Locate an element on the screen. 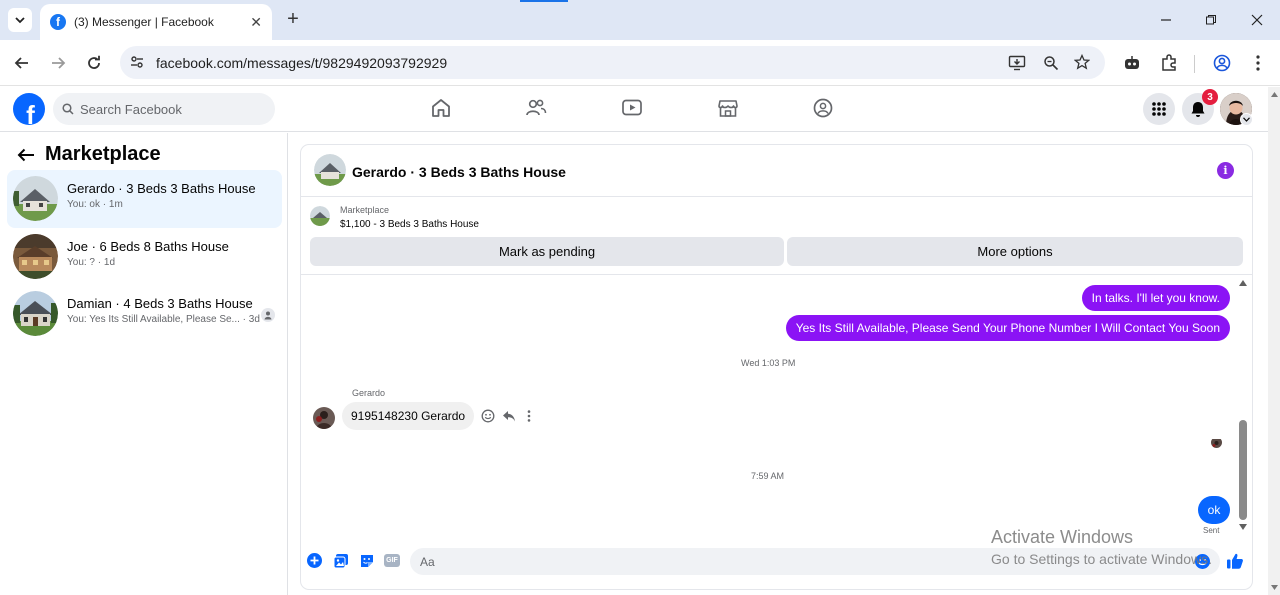  listing-small-thumbnail is located at coordinates (320, 216).